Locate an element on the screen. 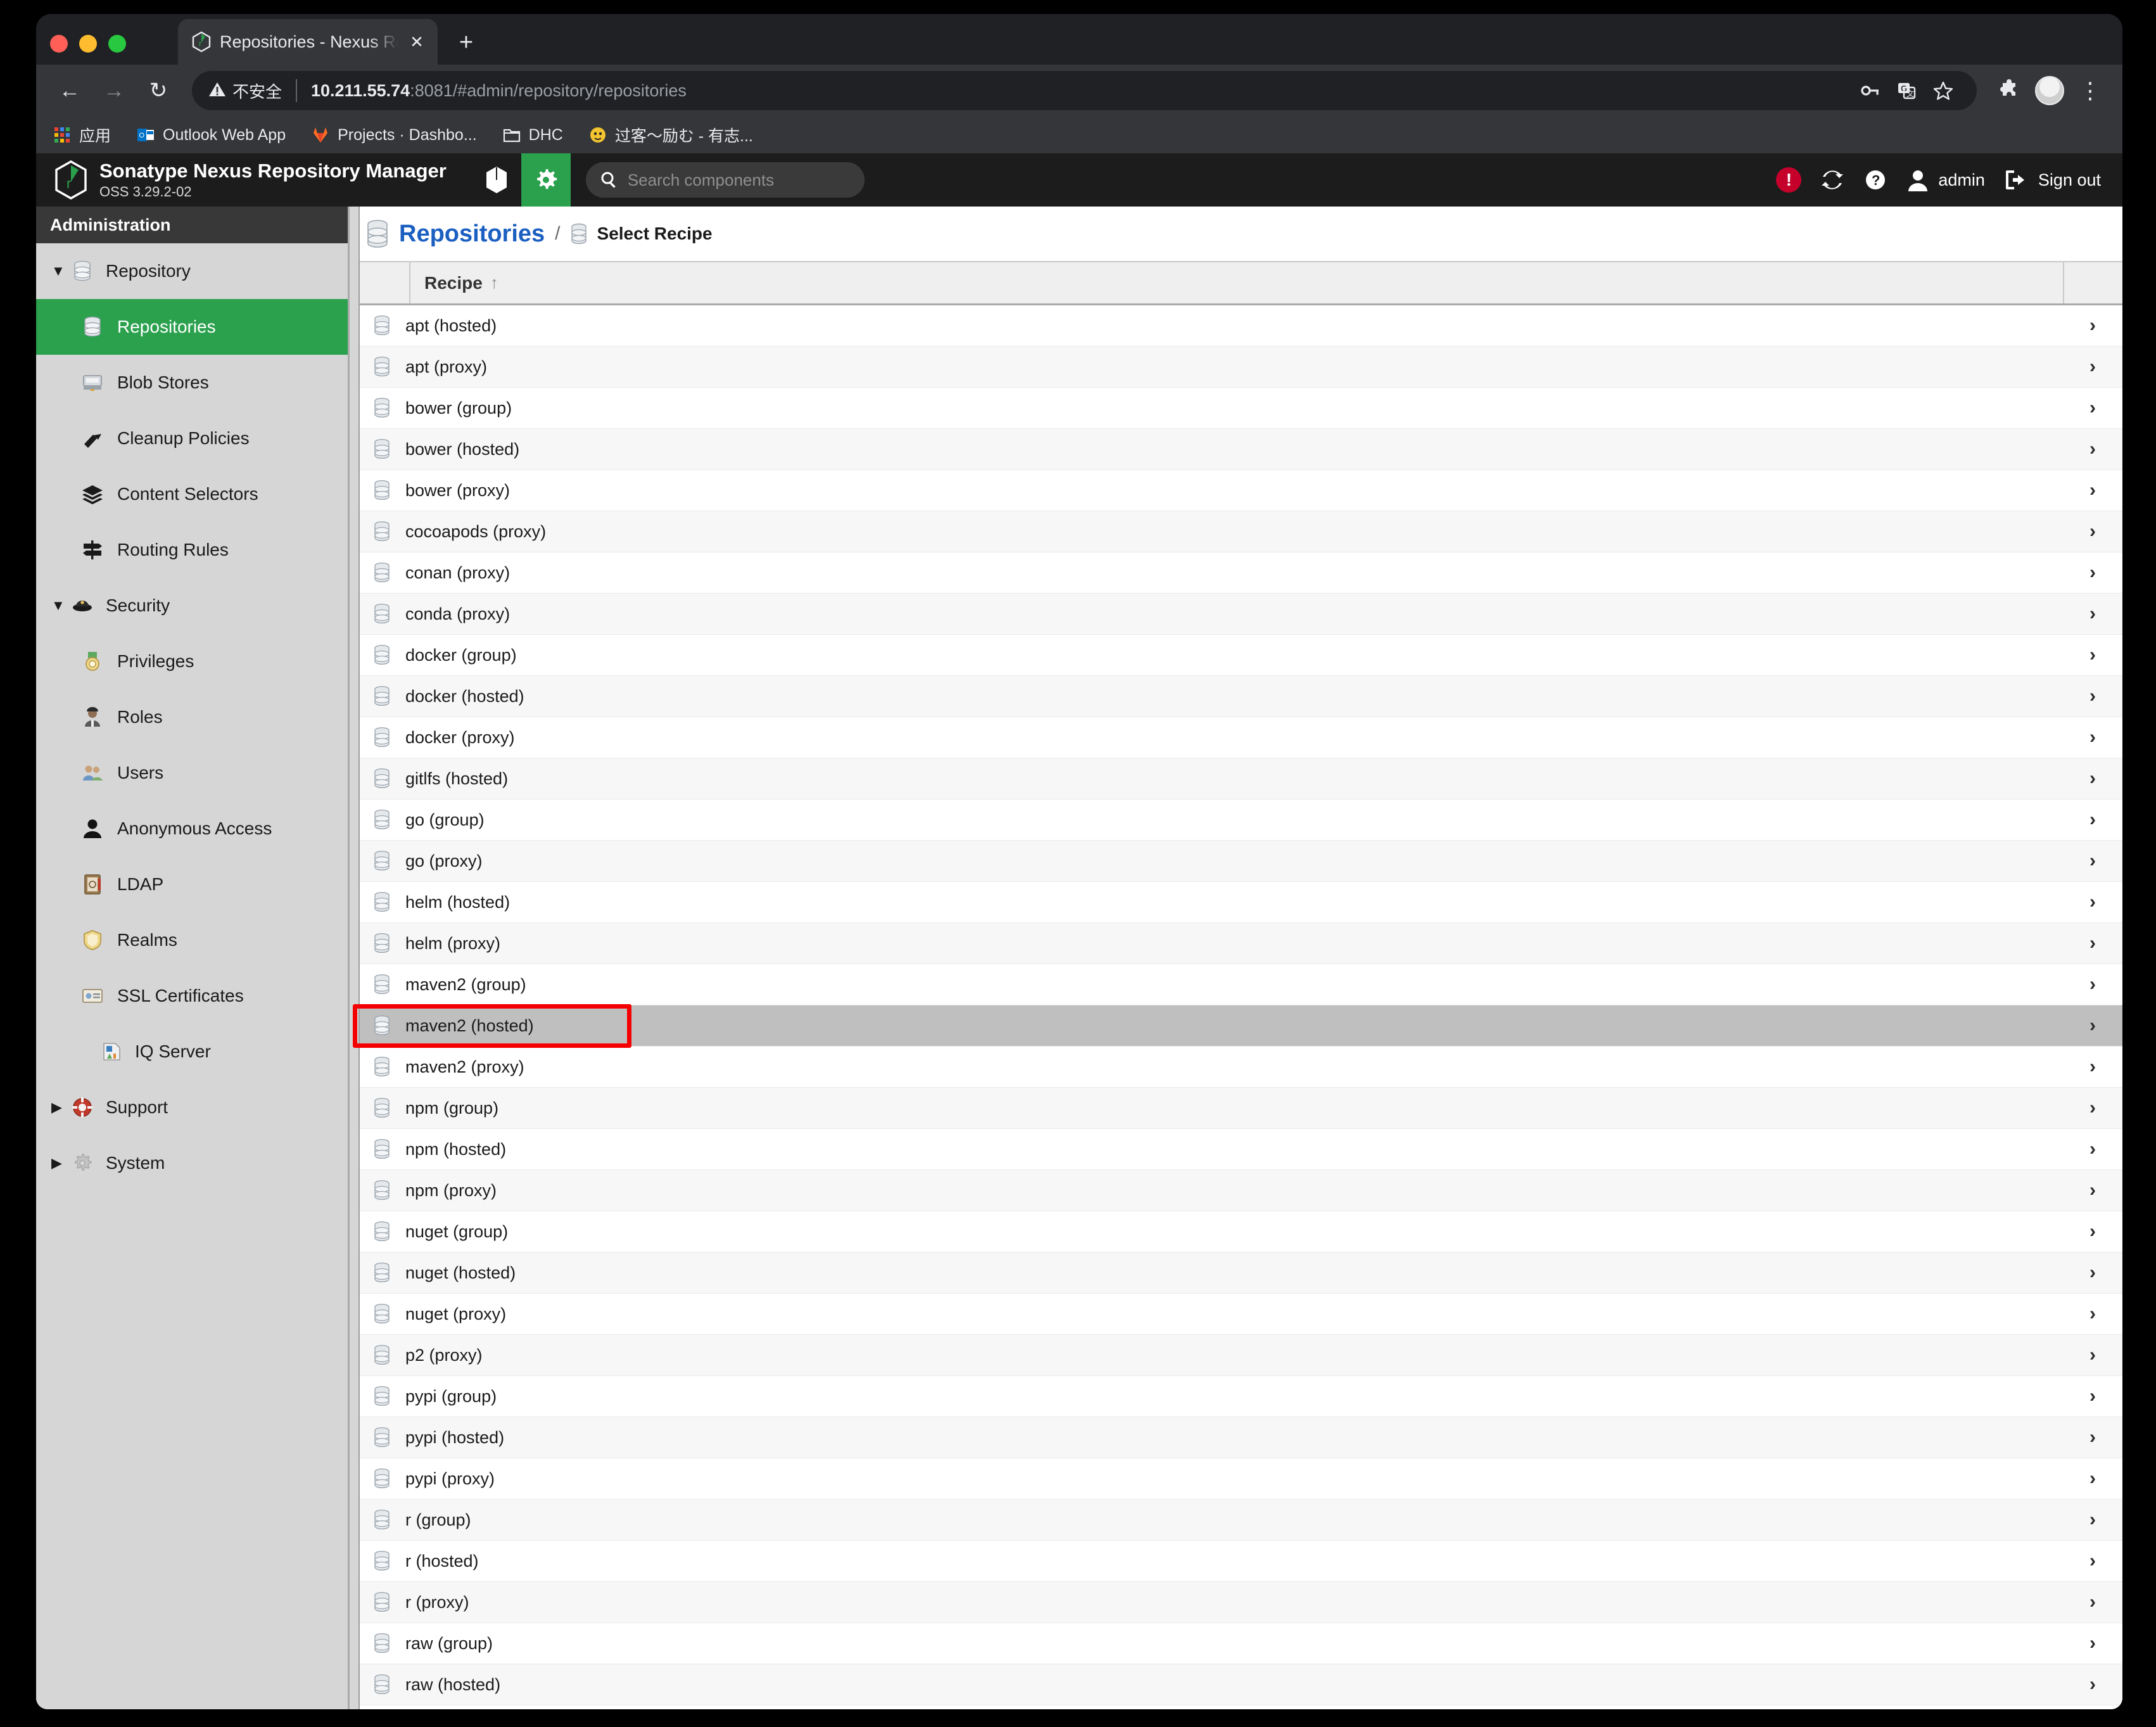 The image size is (2156, 1727). table-row: nuget (proxy) › is located at coordinates (1236, 1314).